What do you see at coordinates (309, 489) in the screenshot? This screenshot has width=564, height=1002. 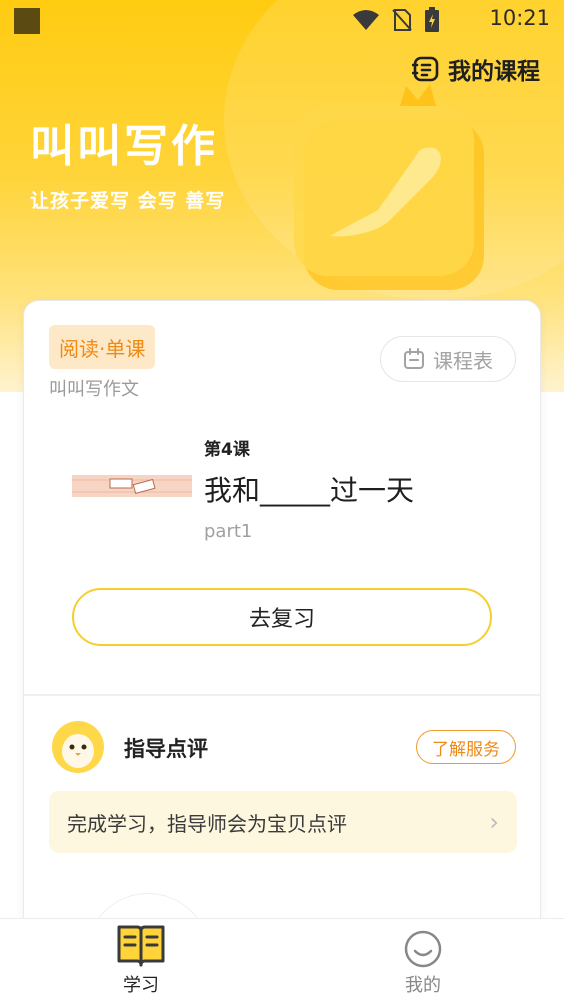 I see `lesson-title: 我和_____过一天` at bounding box center [309, 489].